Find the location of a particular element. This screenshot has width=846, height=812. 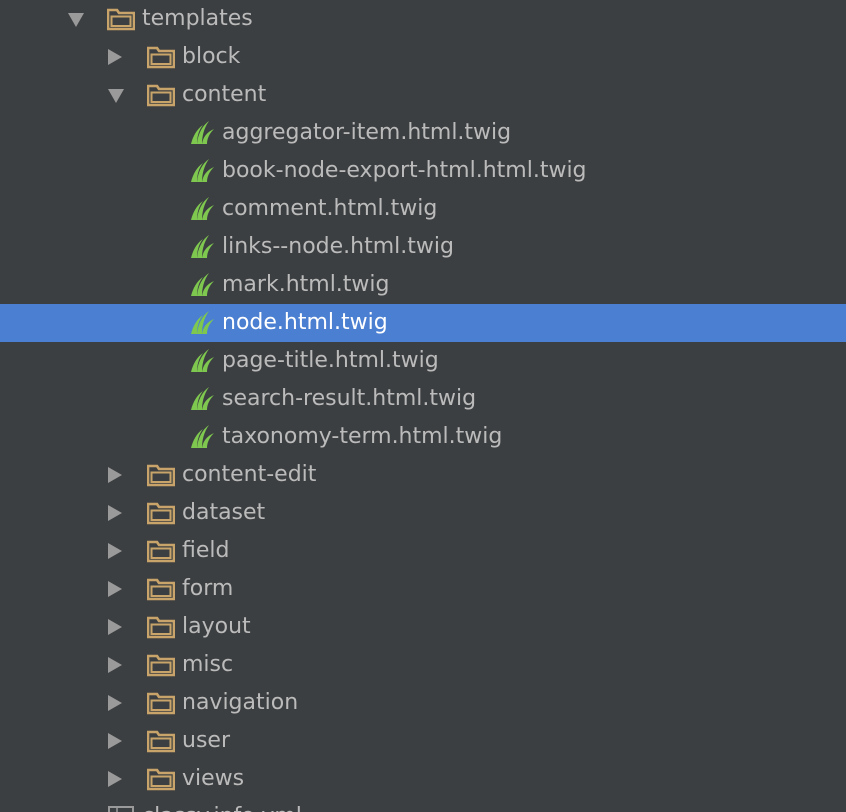

folder-row: form is located at coordinates (423, 589).